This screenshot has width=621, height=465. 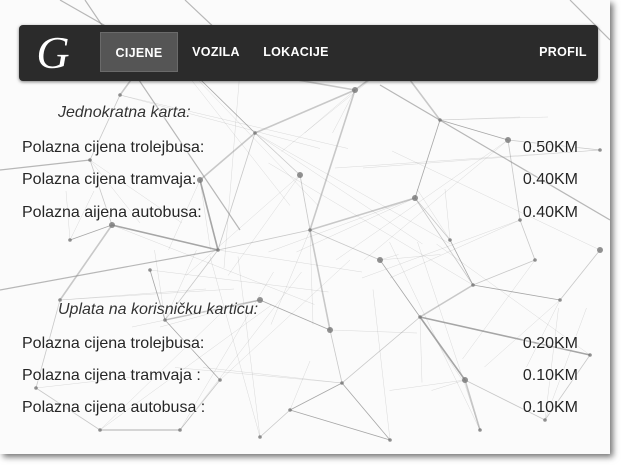 I want to click on single-ticket-title: Jednokratna karta:, so click(x=124, y=112).